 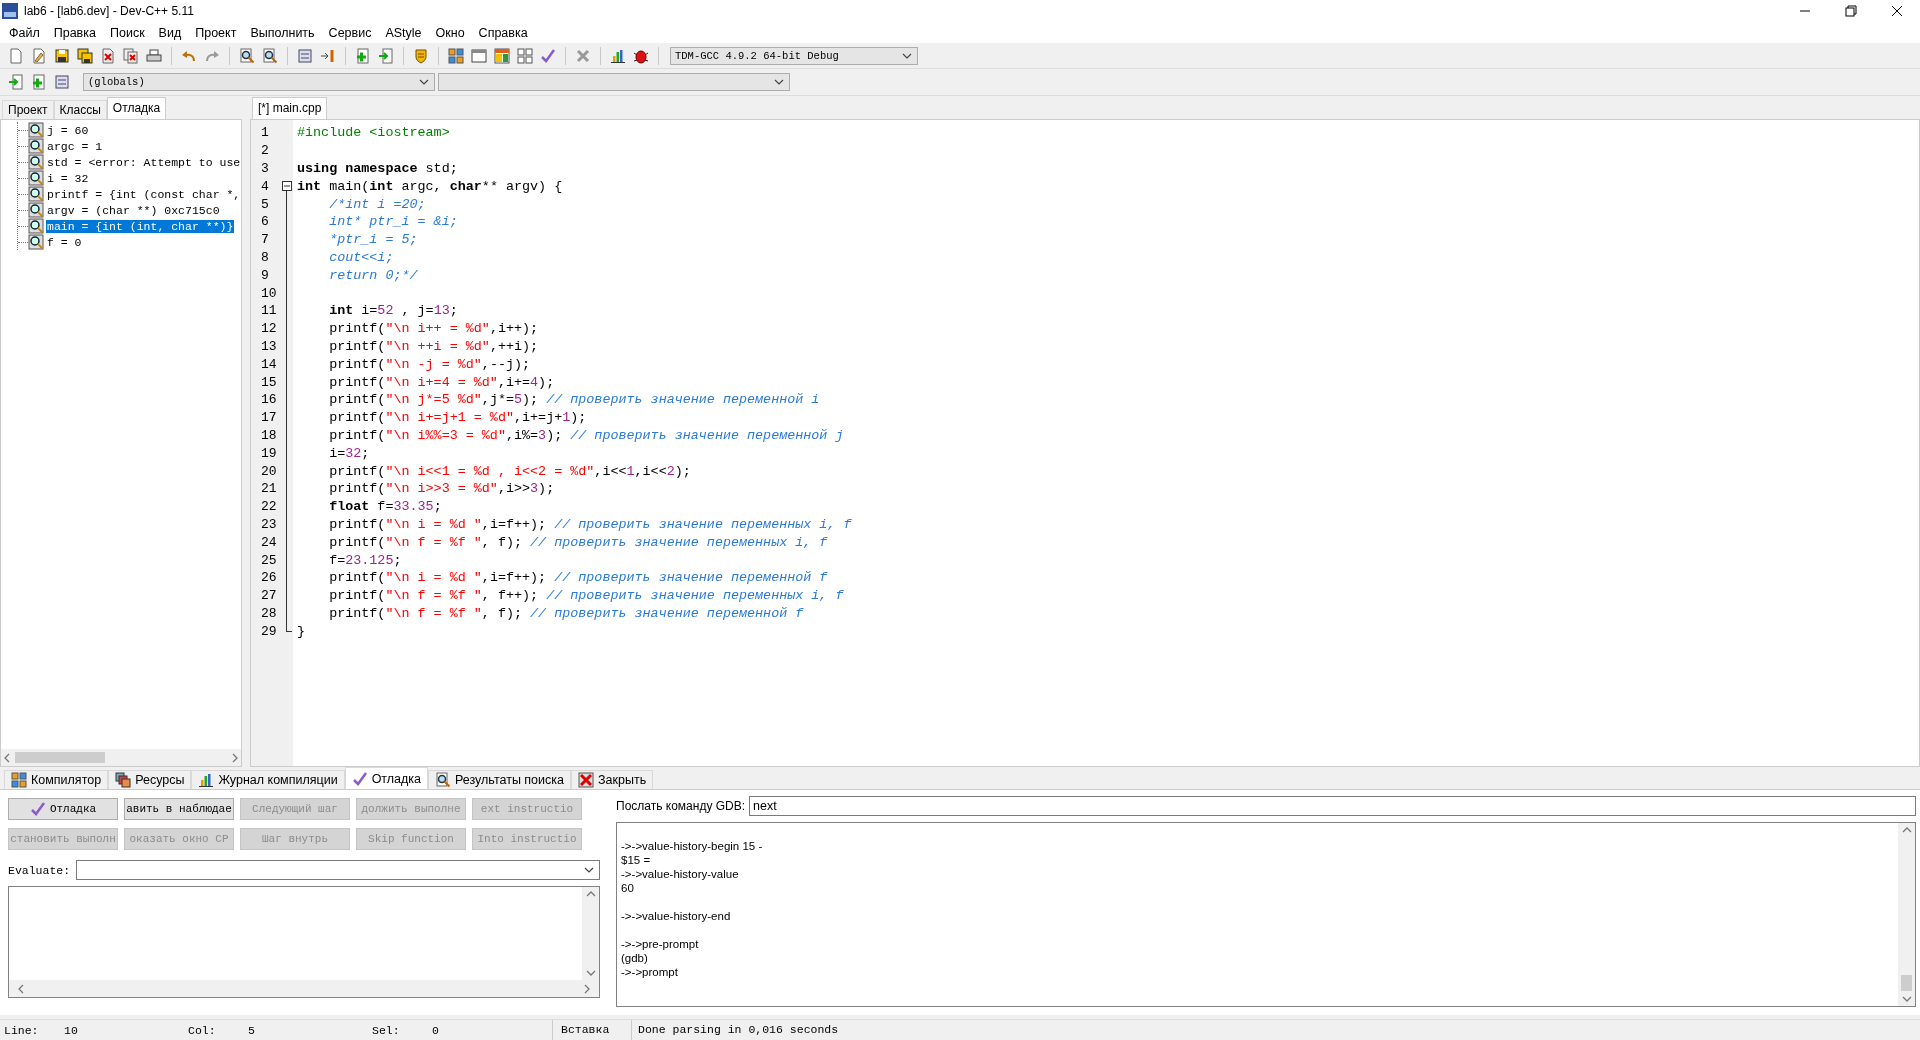 I want to click on panel-tab: Компилятор, so click(x=56, y=779).